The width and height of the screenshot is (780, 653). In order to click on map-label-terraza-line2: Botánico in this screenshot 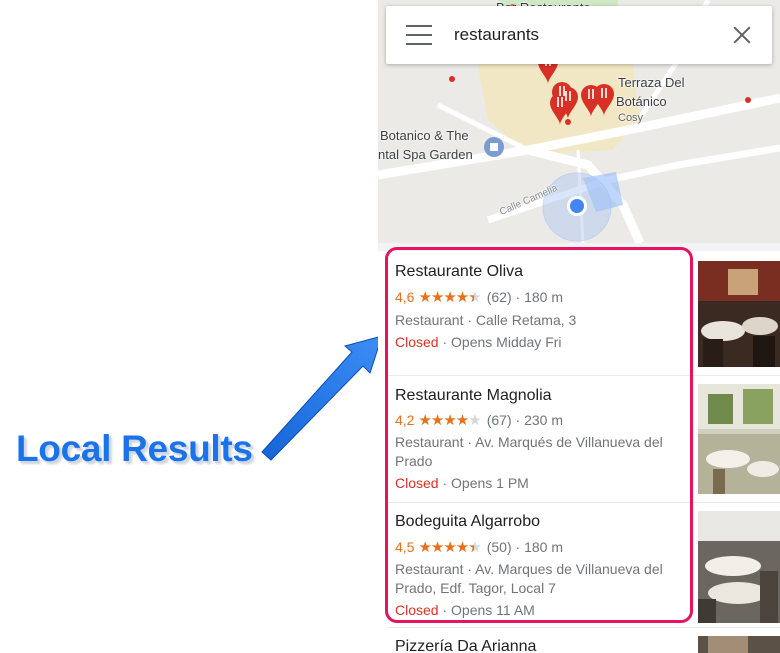, I will do `click(641, 101)`.